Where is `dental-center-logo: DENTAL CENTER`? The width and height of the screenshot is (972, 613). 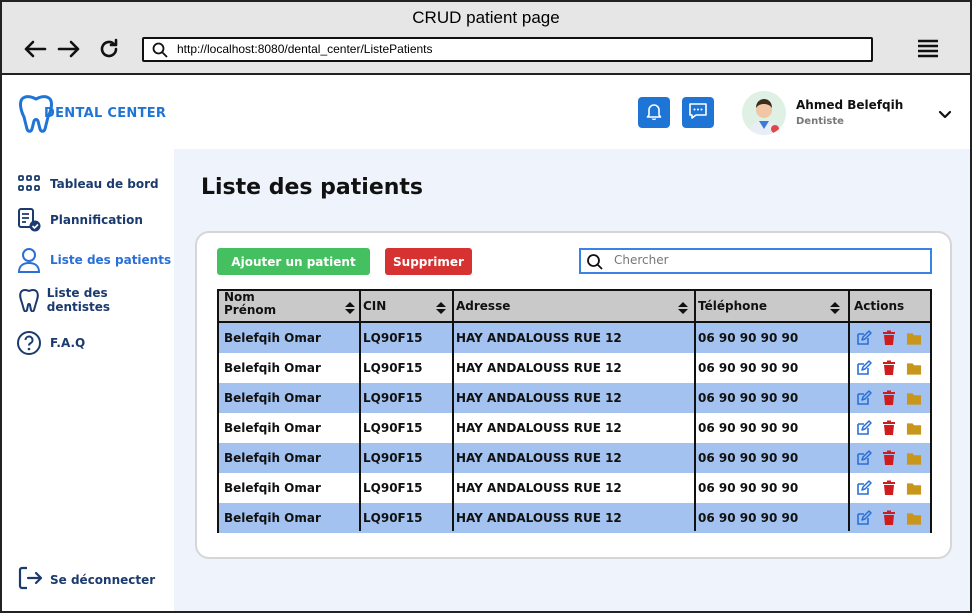 dental-center-logo: DENTAL CENTER is located at coordinates (91, 113).